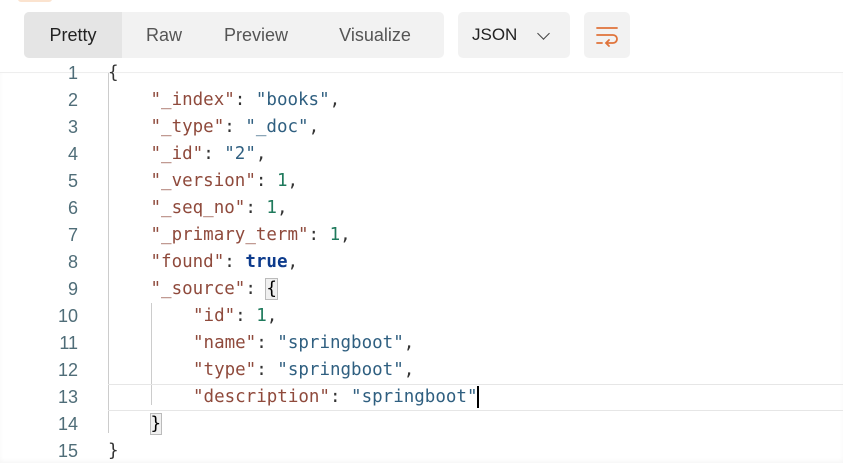 The height and width of the screenshot is (465, 843). Describe the element at coordinates (478, 397) in the screenshot. I see `text-cursor` at that location.